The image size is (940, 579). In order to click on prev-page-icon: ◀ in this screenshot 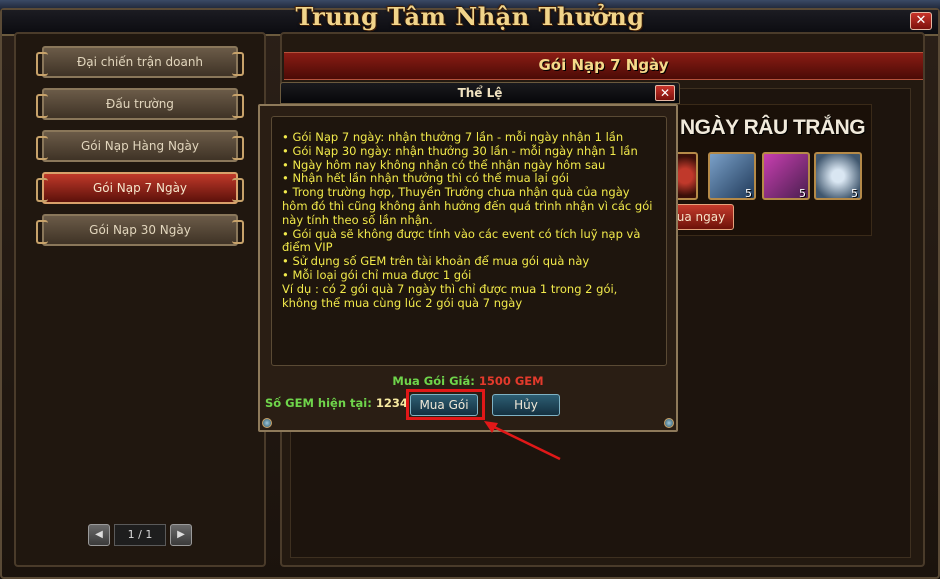, I will do `click(99, 535)`.